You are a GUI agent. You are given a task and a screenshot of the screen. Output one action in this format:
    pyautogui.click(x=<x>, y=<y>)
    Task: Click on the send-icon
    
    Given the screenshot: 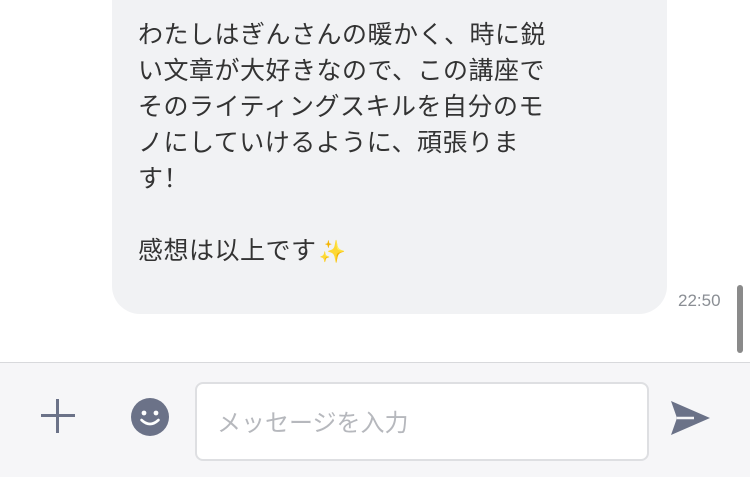 What is the action you would take?
    pyautogui.click(x=690, y=418)
    